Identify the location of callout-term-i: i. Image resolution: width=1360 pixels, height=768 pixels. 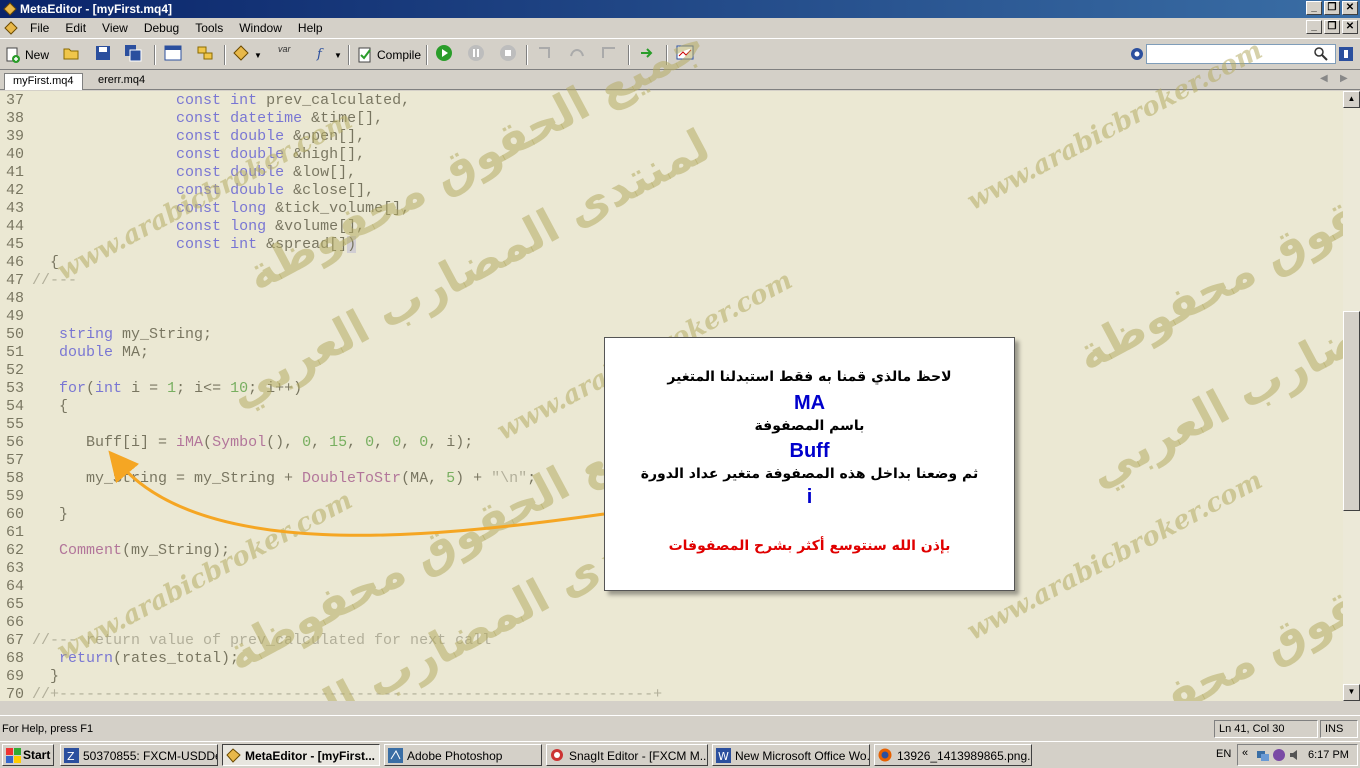
(809, 497).